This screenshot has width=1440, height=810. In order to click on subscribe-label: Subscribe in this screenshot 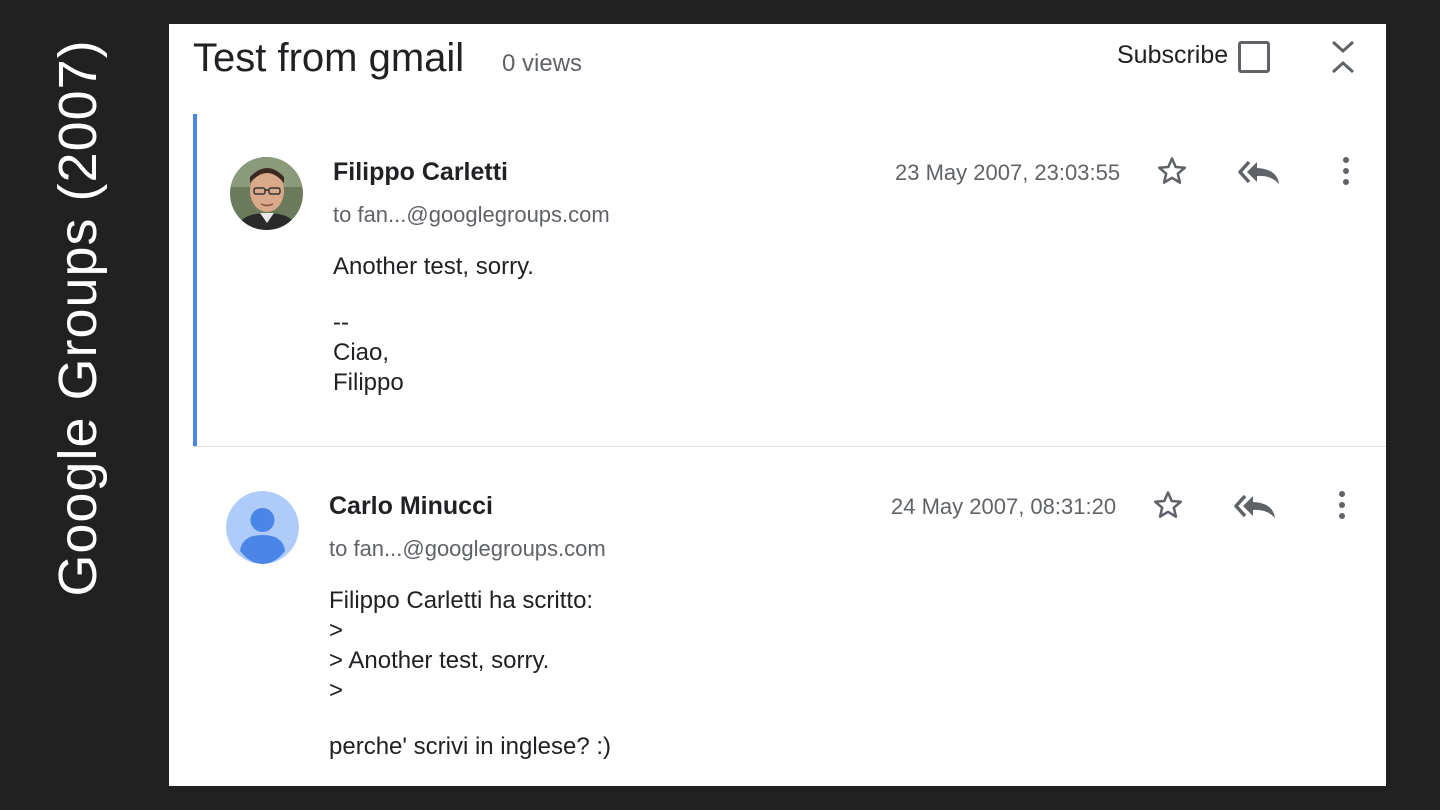, I will do `click(1173, 55)`.